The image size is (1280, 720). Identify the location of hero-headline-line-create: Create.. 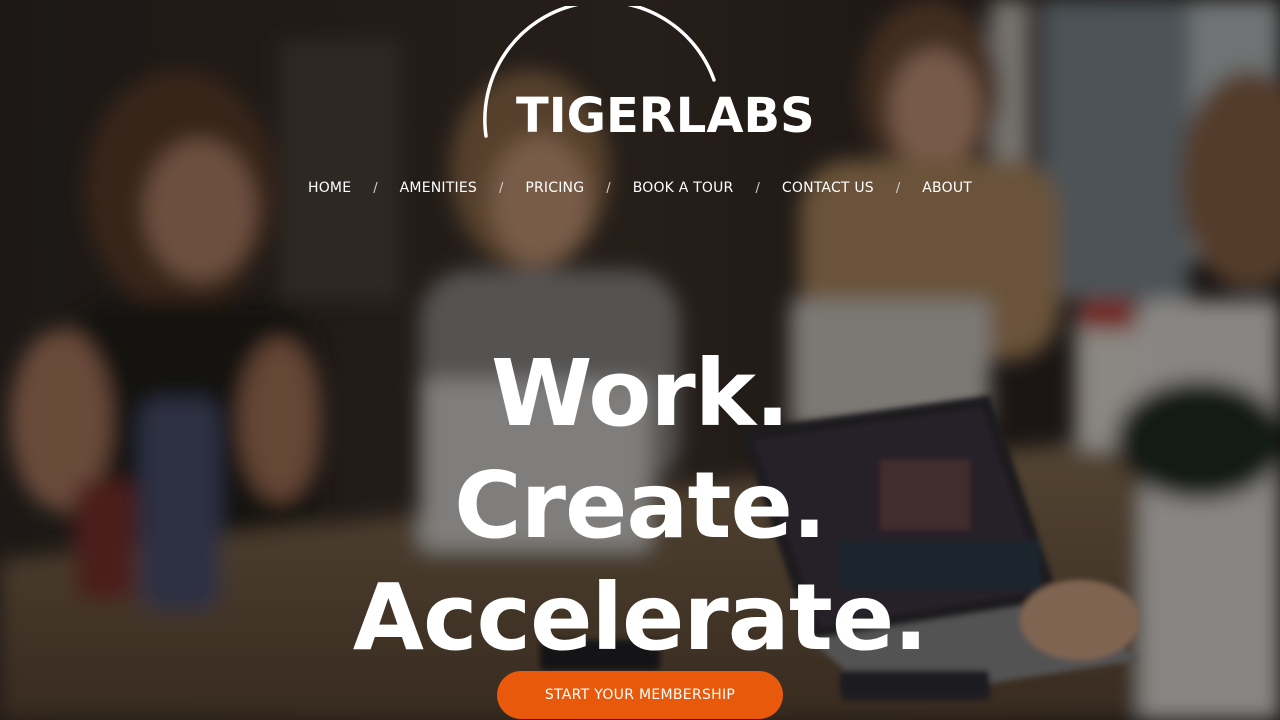
(640, 505).